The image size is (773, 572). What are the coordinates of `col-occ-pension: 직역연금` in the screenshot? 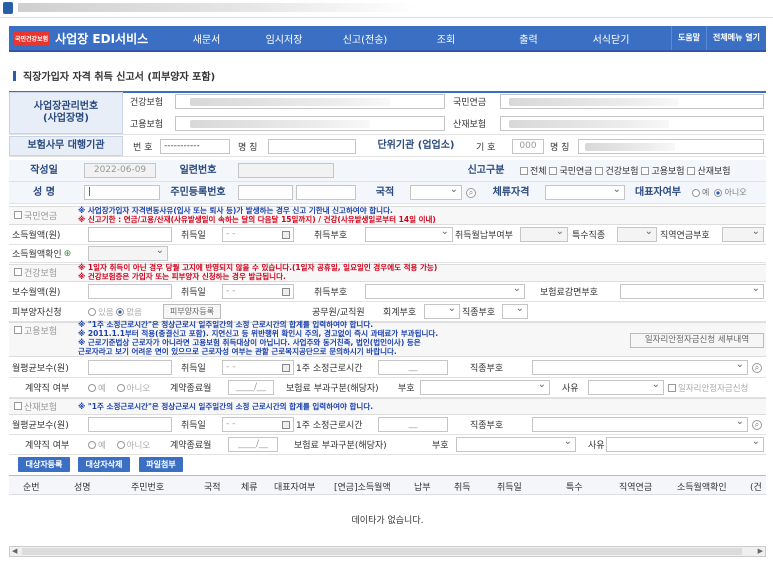 It's located at (635, 486).